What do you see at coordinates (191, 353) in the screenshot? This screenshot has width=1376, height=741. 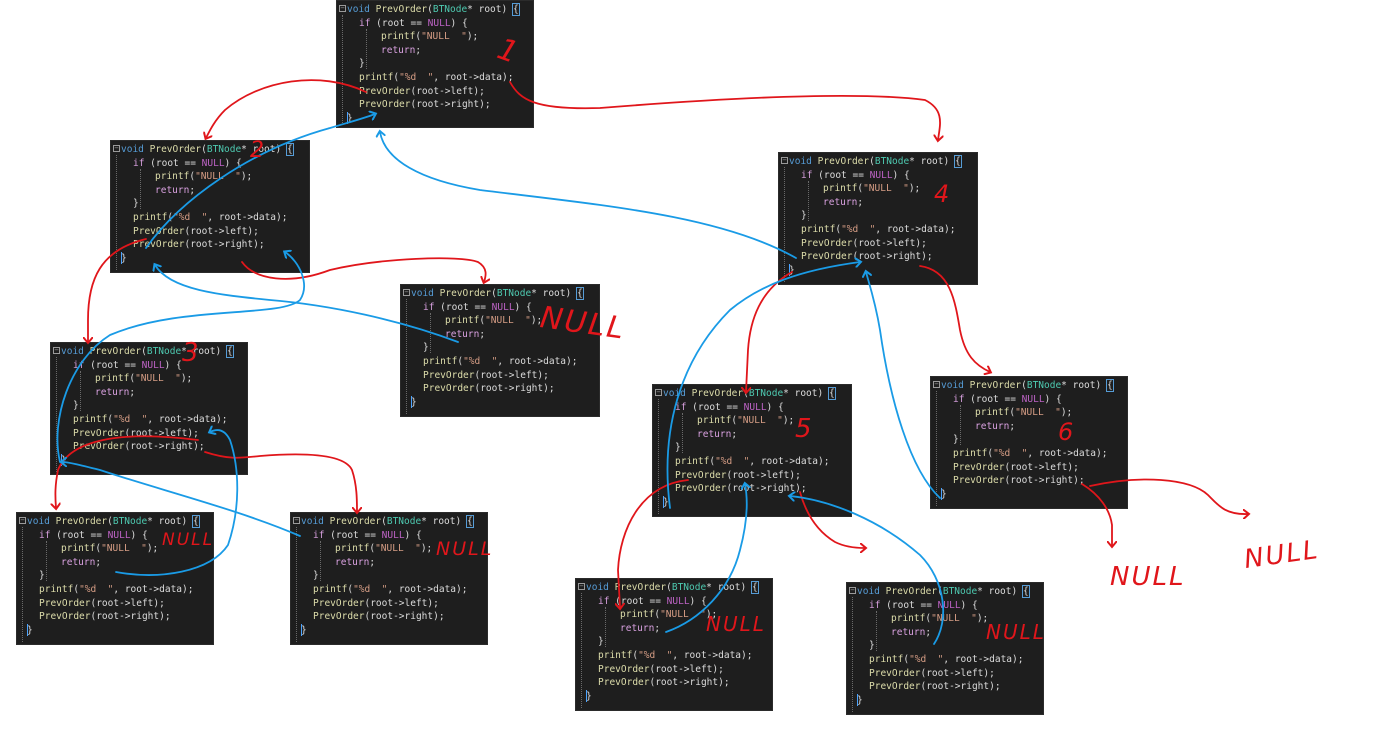 I see `call-order-label: 3` at bounding box center [191, 353].